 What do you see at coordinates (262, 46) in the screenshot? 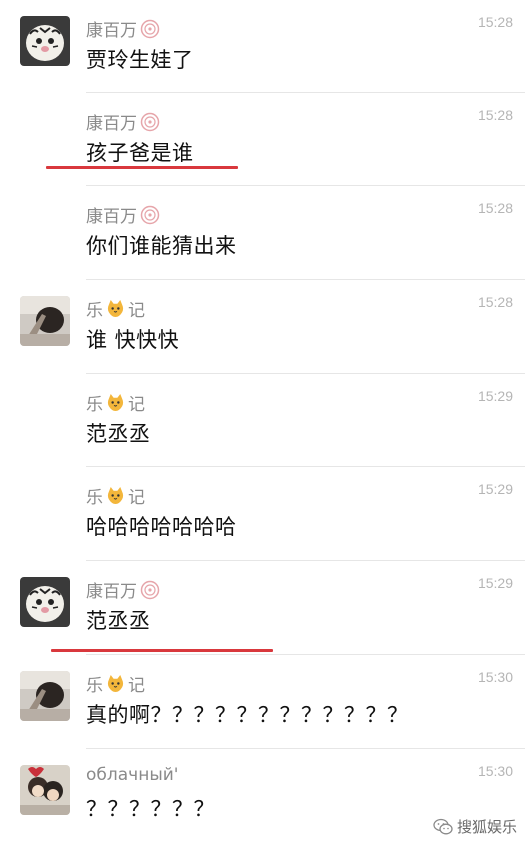
I see `message-item: 康百万 15:28 贾玲生娃了` at bounding box center [262, 46].